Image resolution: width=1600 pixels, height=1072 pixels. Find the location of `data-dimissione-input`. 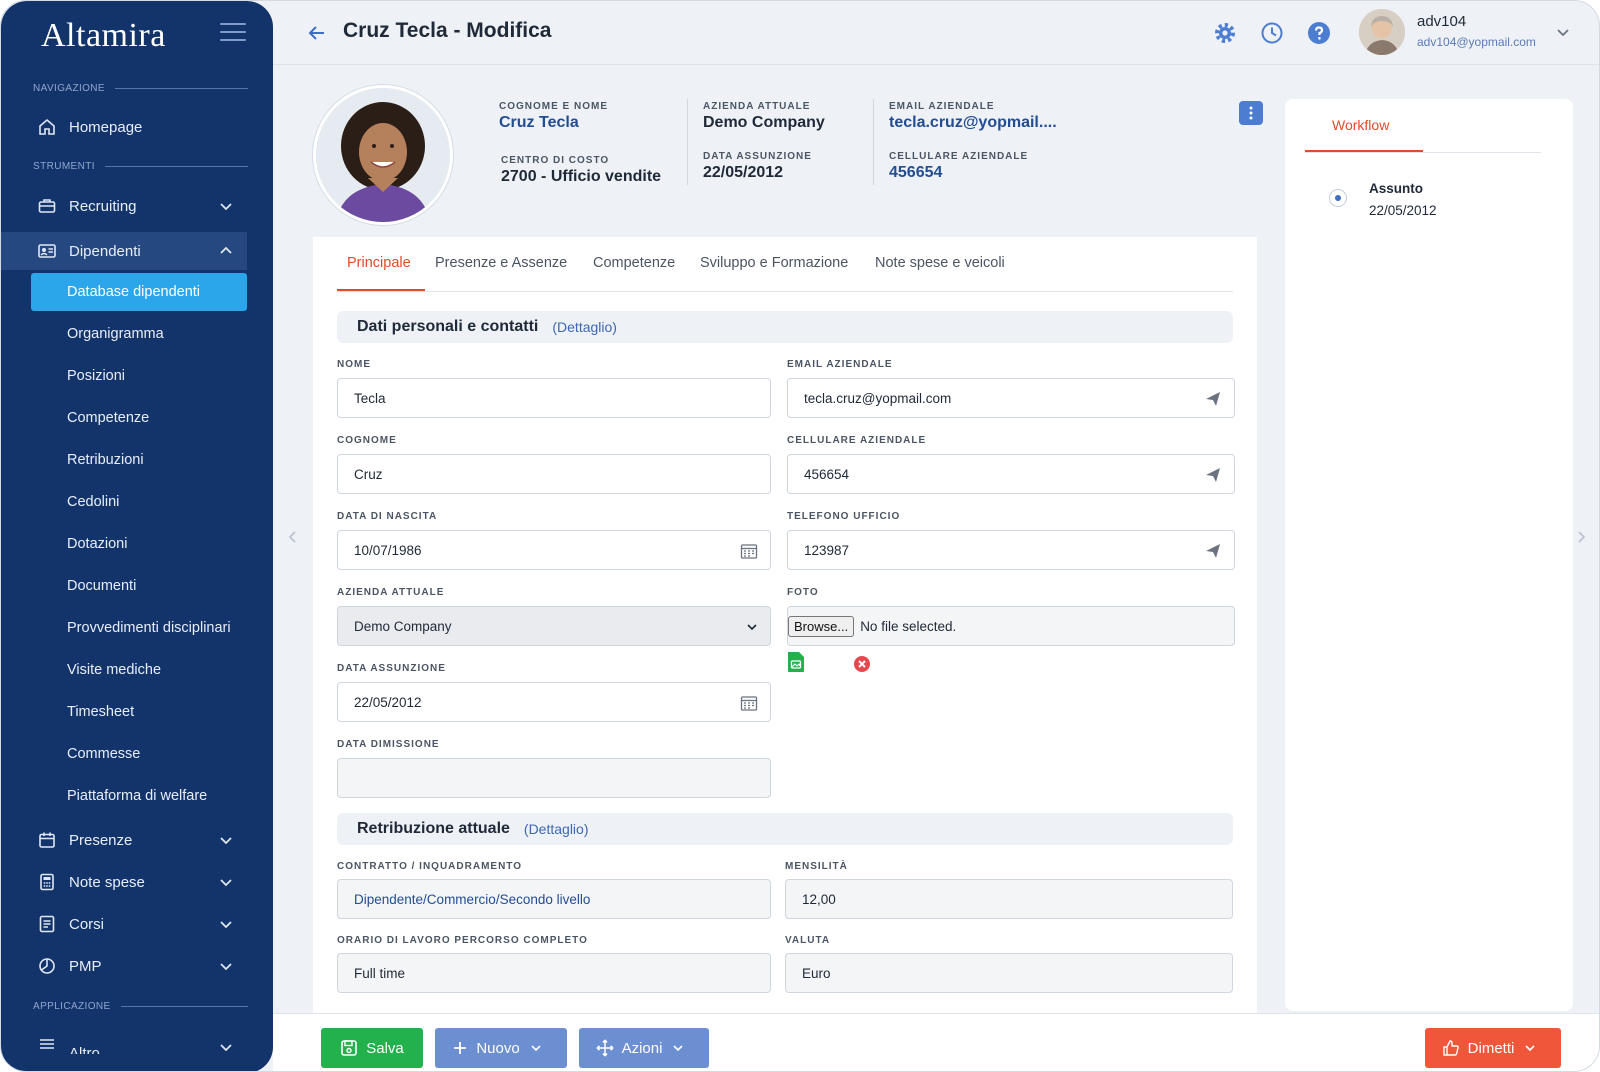

data-dimissione-input is located at coordinates (554, 778).